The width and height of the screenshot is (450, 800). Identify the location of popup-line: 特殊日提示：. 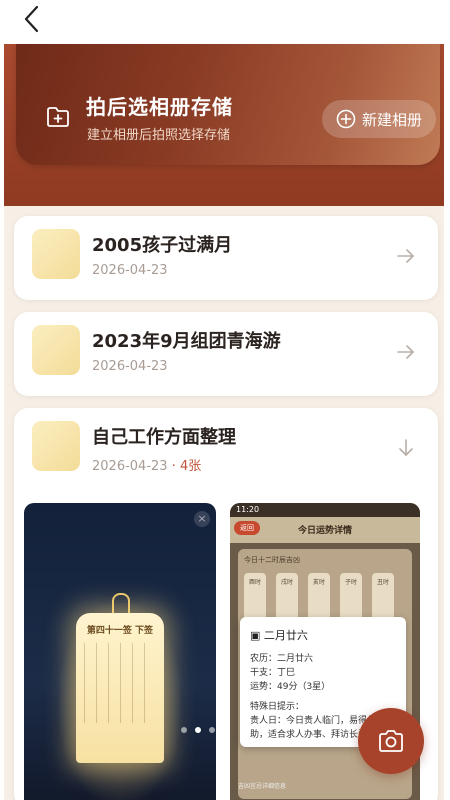
(277, 707).